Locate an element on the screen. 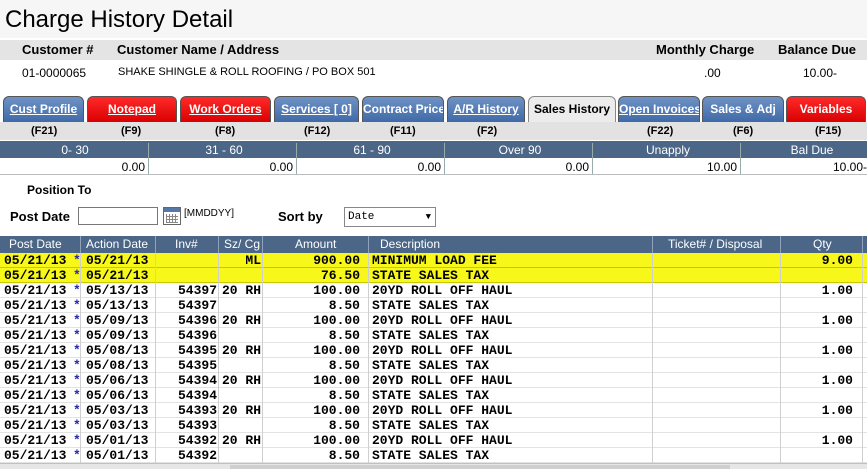 The width and height of the screenshot is (867, 469). title-bar: Charge History Detail is located at coordinates (433, 19).